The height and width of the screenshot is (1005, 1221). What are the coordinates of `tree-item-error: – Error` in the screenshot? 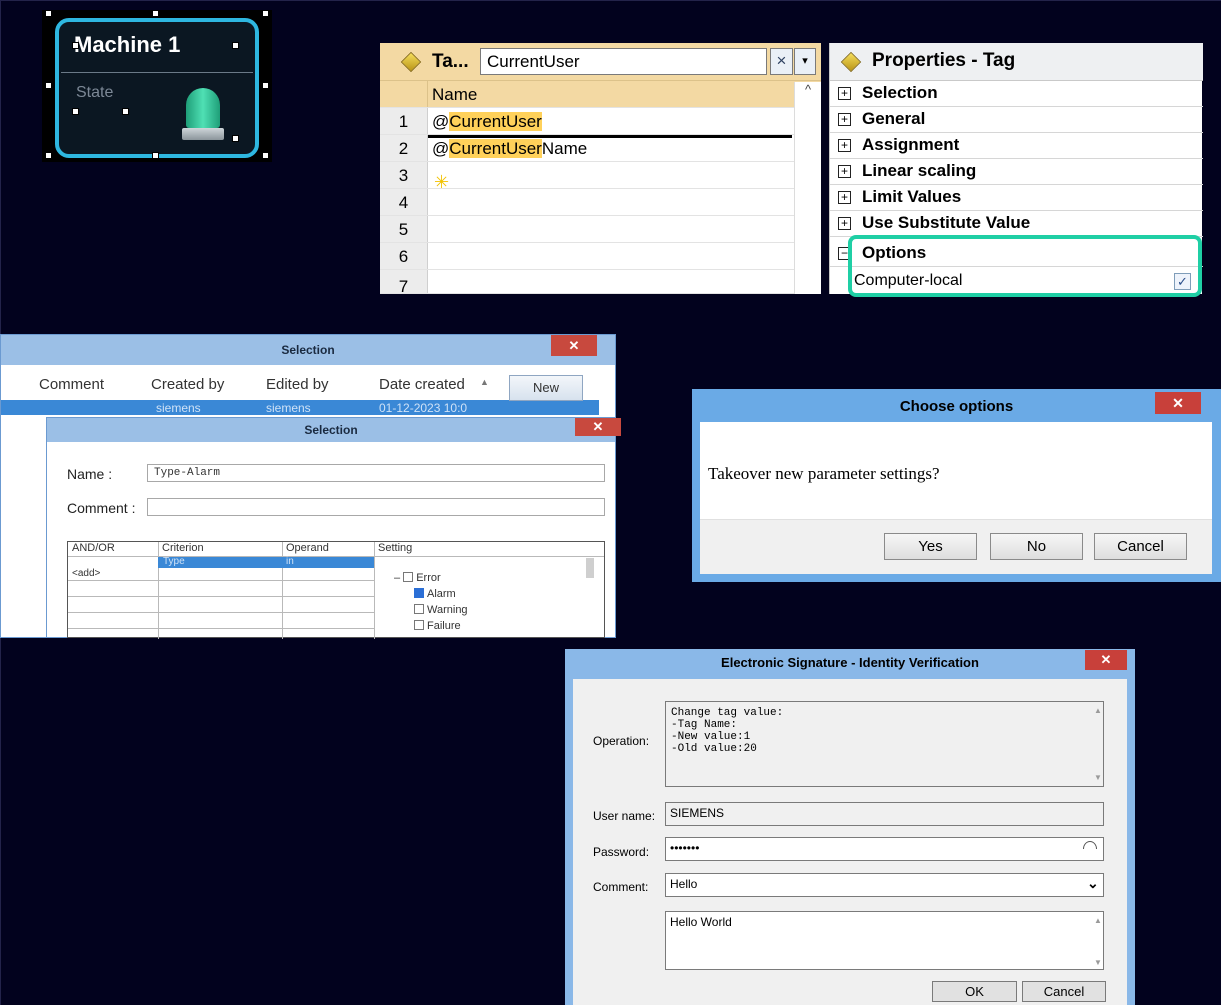 It's located at (417, 578).